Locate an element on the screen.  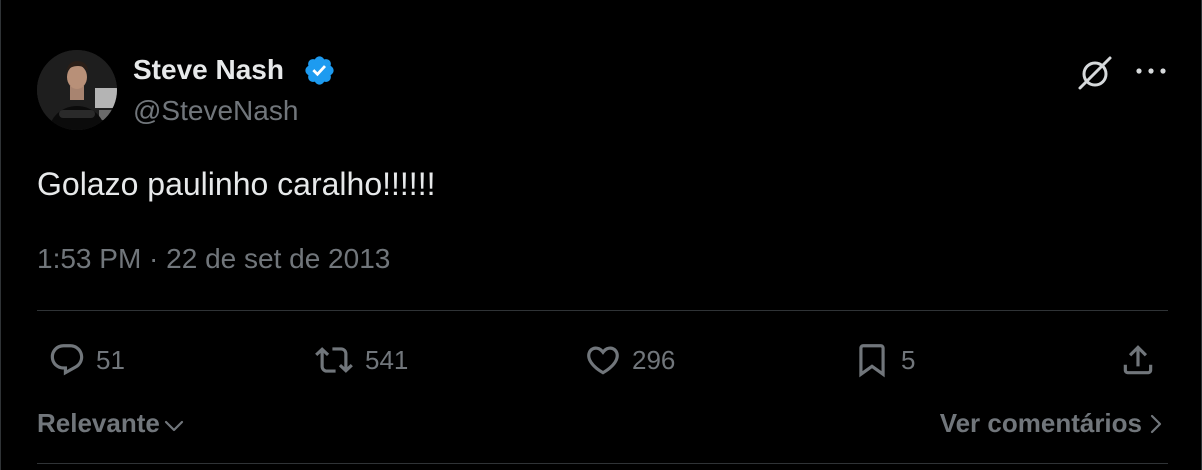
tweet-timestamp: 1:53 PM · 22 de set de 2013 is located at coordinates (213, 259).